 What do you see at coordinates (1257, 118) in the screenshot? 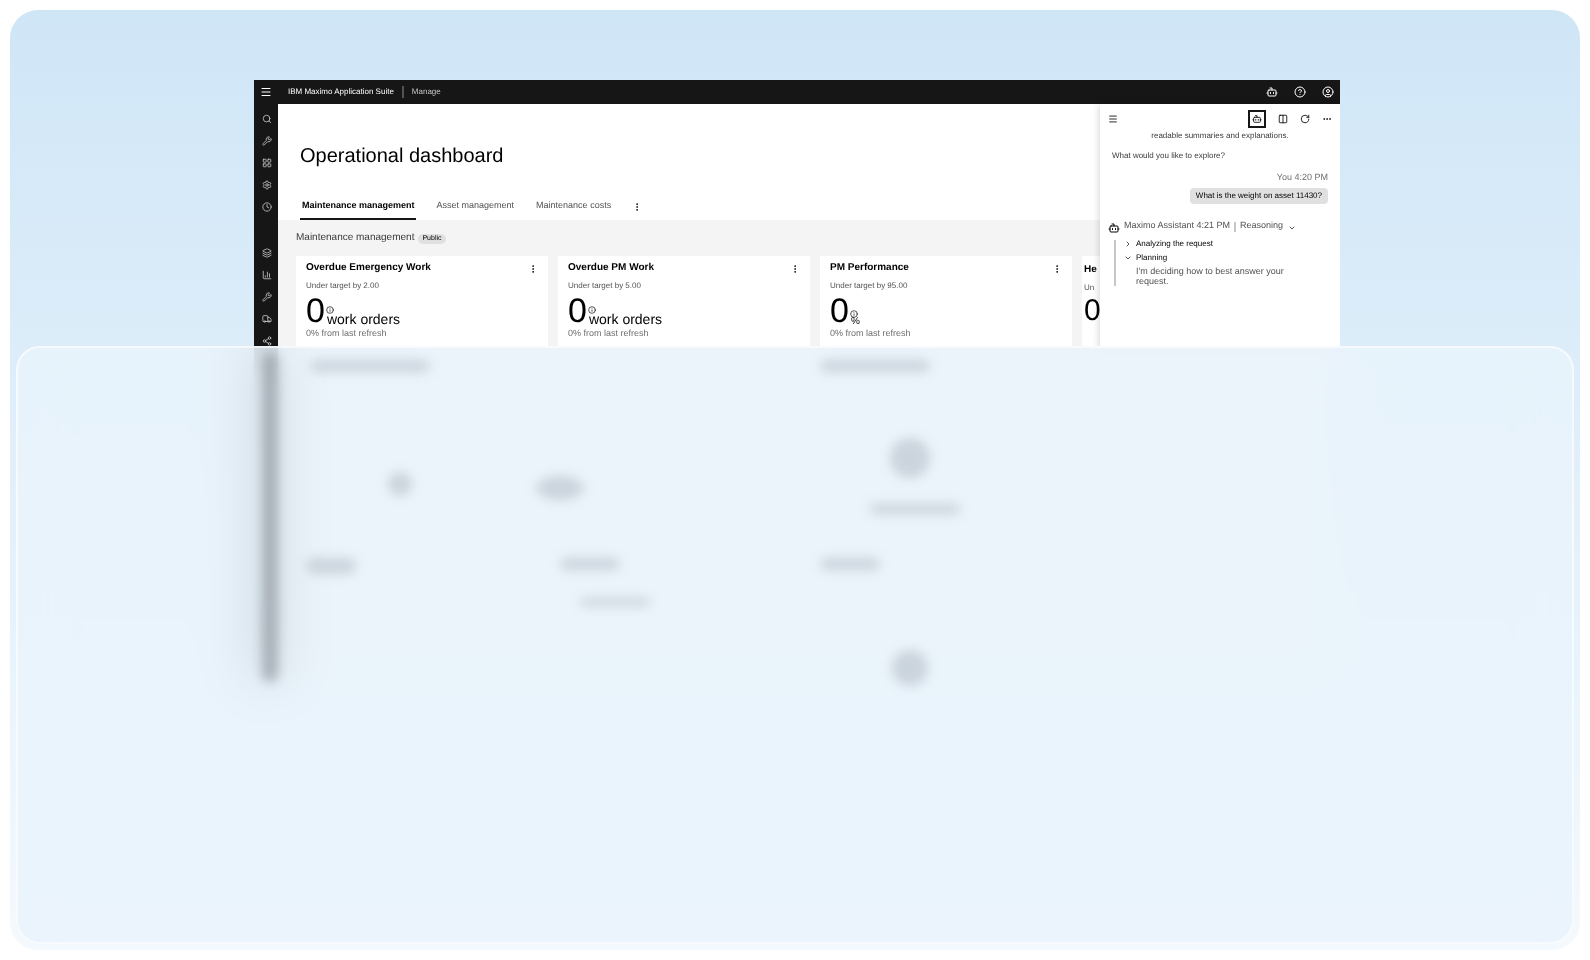
I see `assistant-button` at bounding box center [1257, 118].